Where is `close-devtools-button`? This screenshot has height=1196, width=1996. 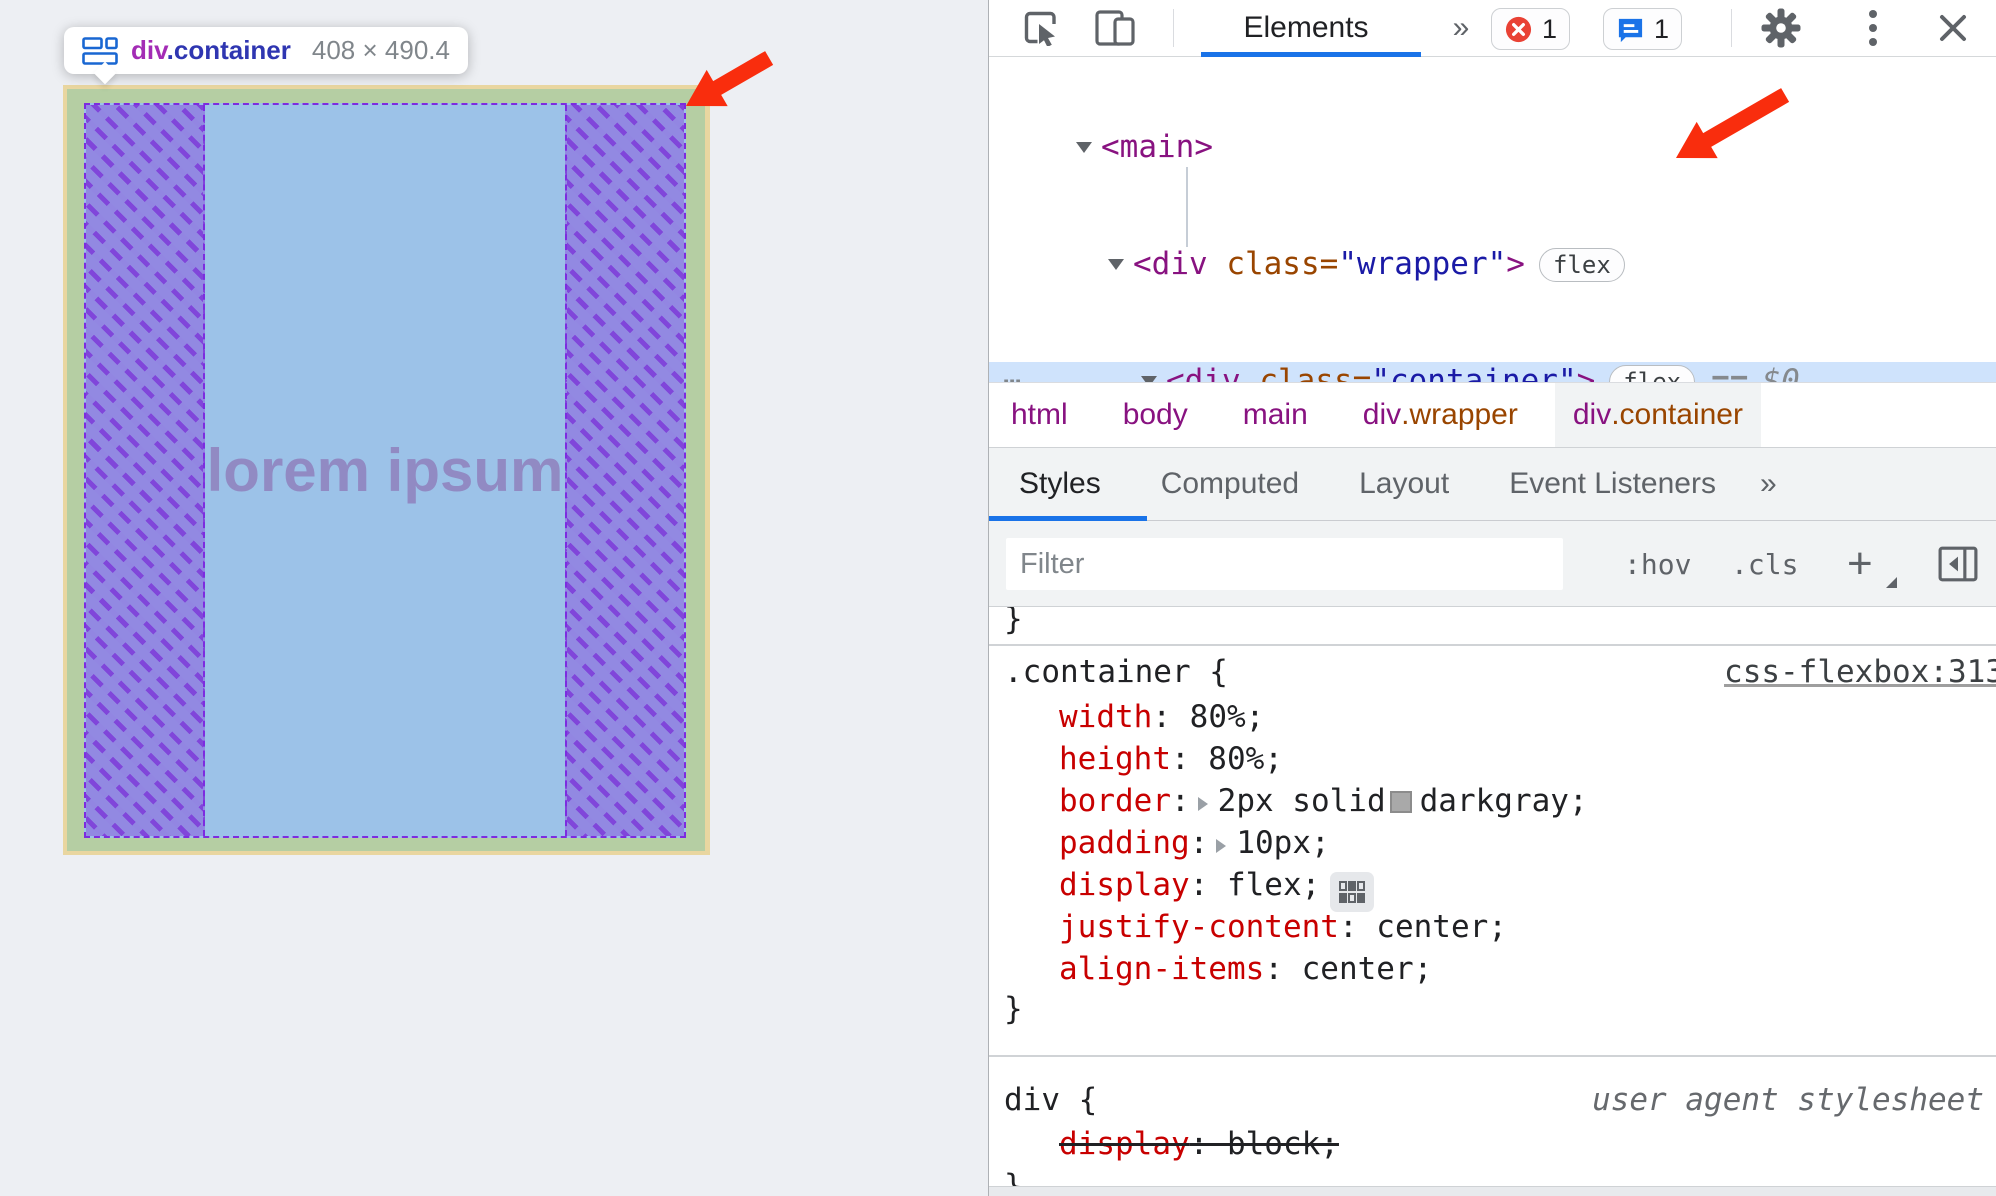
close-devtools-button is located at coordinates (1953, 28).